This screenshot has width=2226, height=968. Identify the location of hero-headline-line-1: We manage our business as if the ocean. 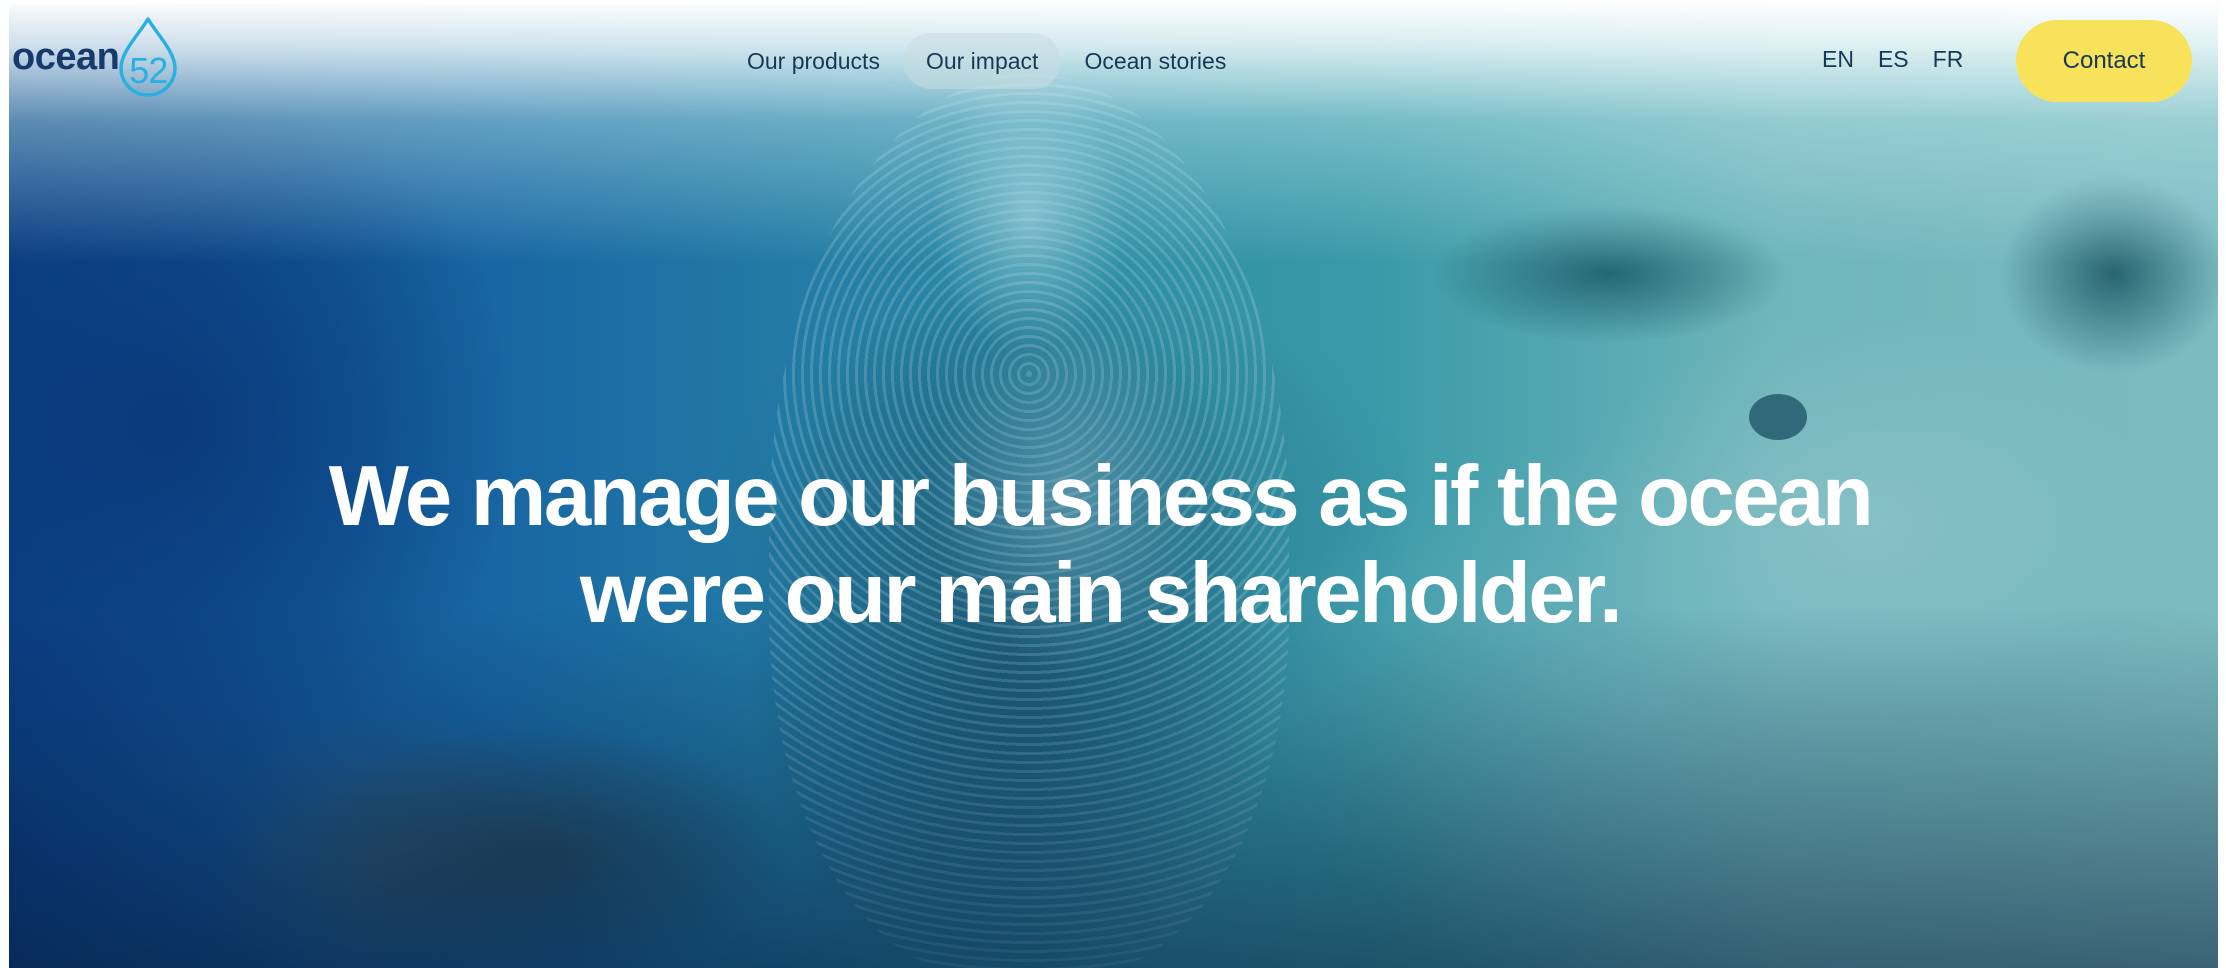
(1101, 496).